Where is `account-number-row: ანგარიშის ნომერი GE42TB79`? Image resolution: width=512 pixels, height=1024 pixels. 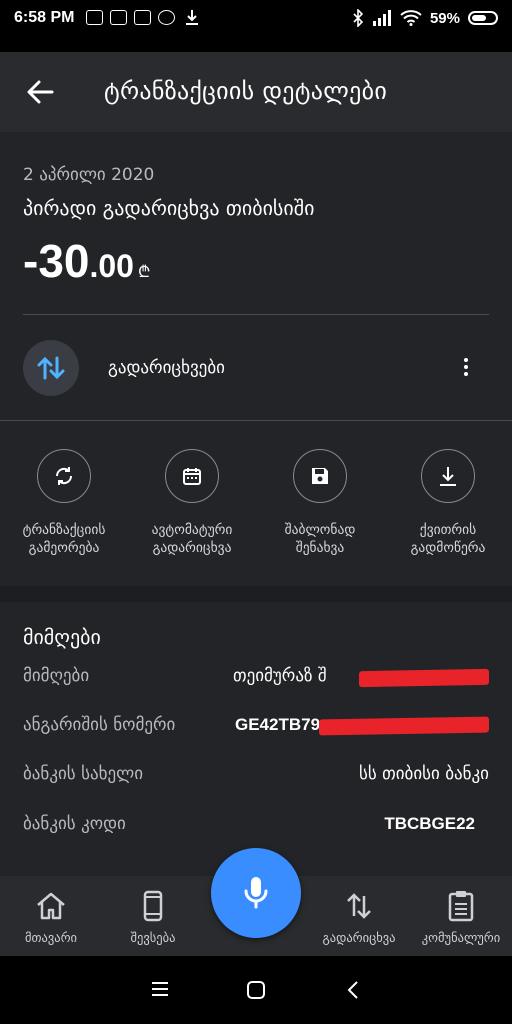
account-number-row: ანგარიშის ნომერი GE42TB79 is located at coordinates (256, 730).